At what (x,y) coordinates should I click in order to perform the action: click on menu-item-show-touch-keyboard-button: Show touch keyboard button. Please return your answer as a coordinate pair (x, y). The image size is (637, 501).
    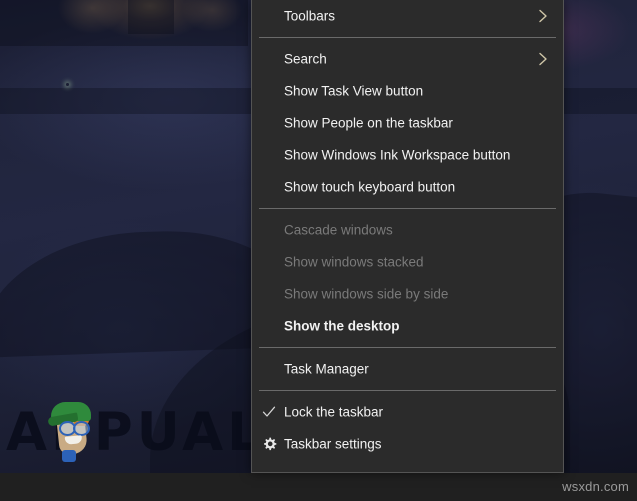
    Looking at the image, I should click on (407, 187).